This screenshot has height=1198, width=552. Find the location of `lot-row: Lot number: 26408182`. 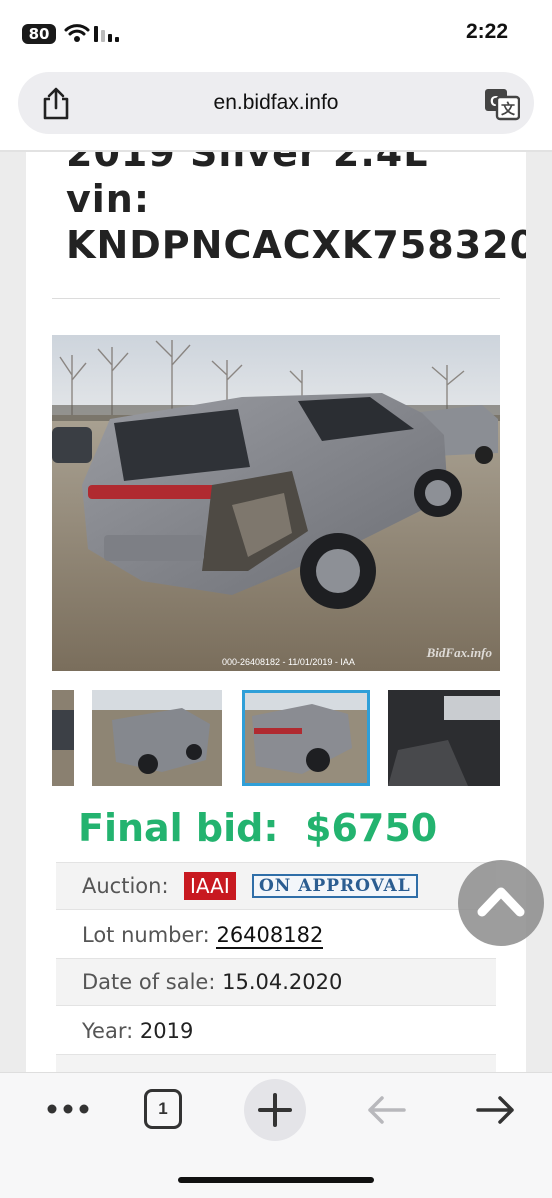

lot-row: Lot number: 26408182 is located at coordinates (276, 935).